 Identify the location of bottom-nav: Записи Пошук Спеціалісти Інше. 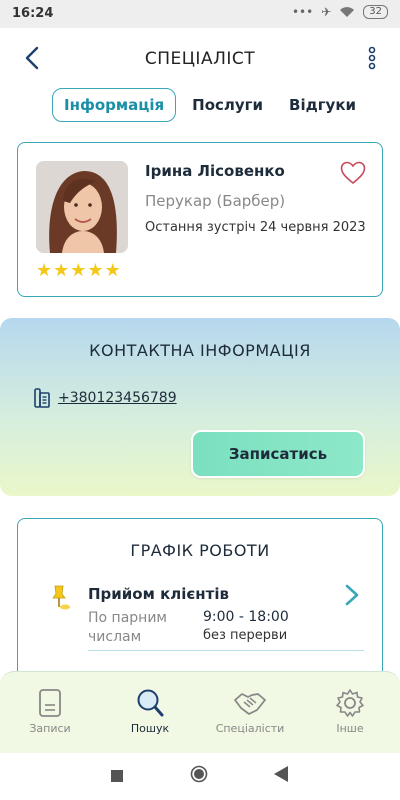
(200, 712).